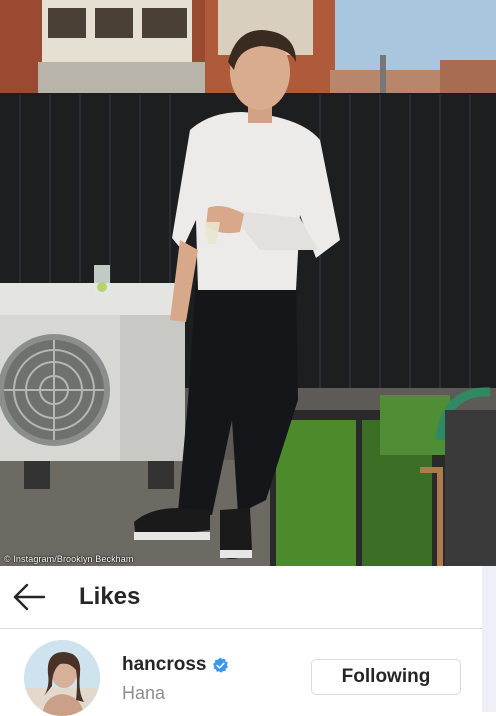 The width and height of the screenshot is (496, 716). Describe the element at coordinates (489, 639) in the screenshot. I see `scroll-gutter` at that location.